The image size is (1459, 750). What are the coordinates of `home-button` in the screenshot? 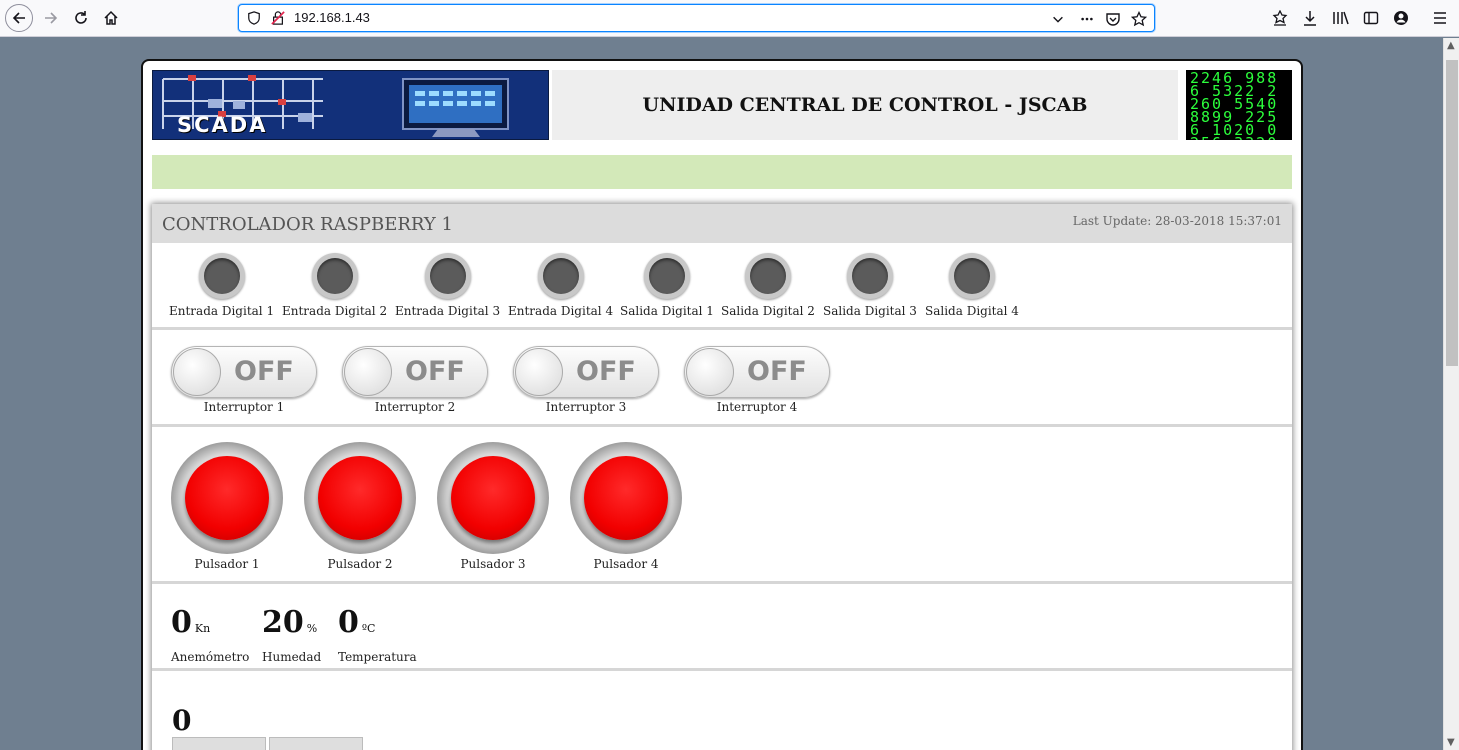 It's located at (111, 18).